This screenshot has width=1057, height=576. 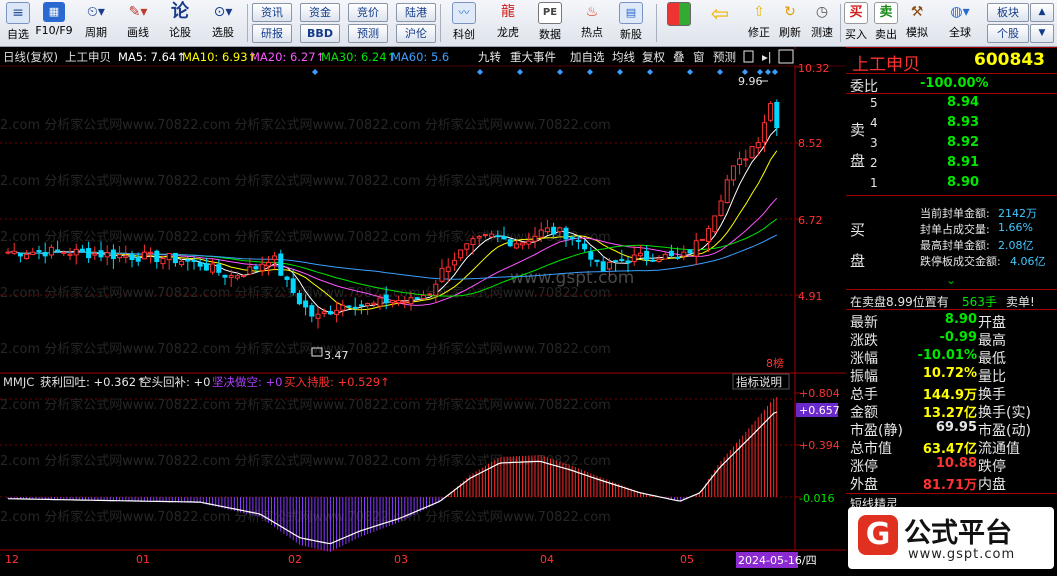 I want to click on sell-level-price: 8.92, so click(x=963, y=142).